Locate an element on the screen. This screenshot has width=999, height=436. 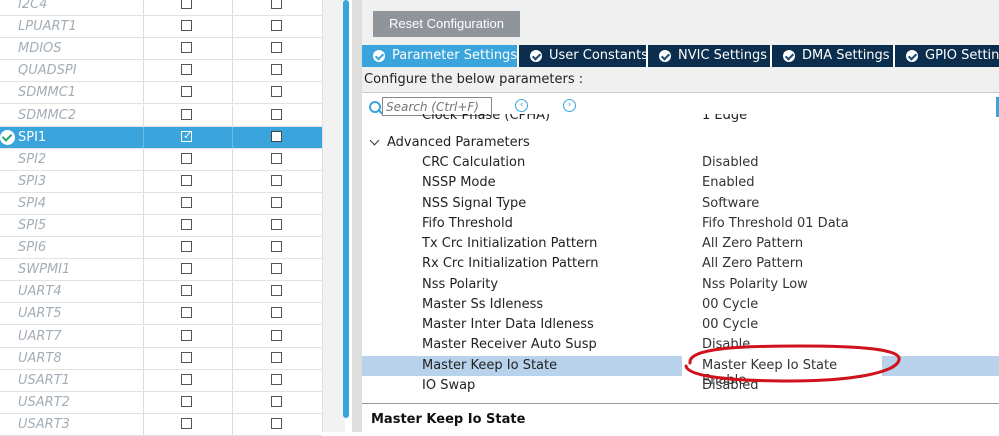
tab-dma-settings: DMA Settings is located at coordinates (833, 56).